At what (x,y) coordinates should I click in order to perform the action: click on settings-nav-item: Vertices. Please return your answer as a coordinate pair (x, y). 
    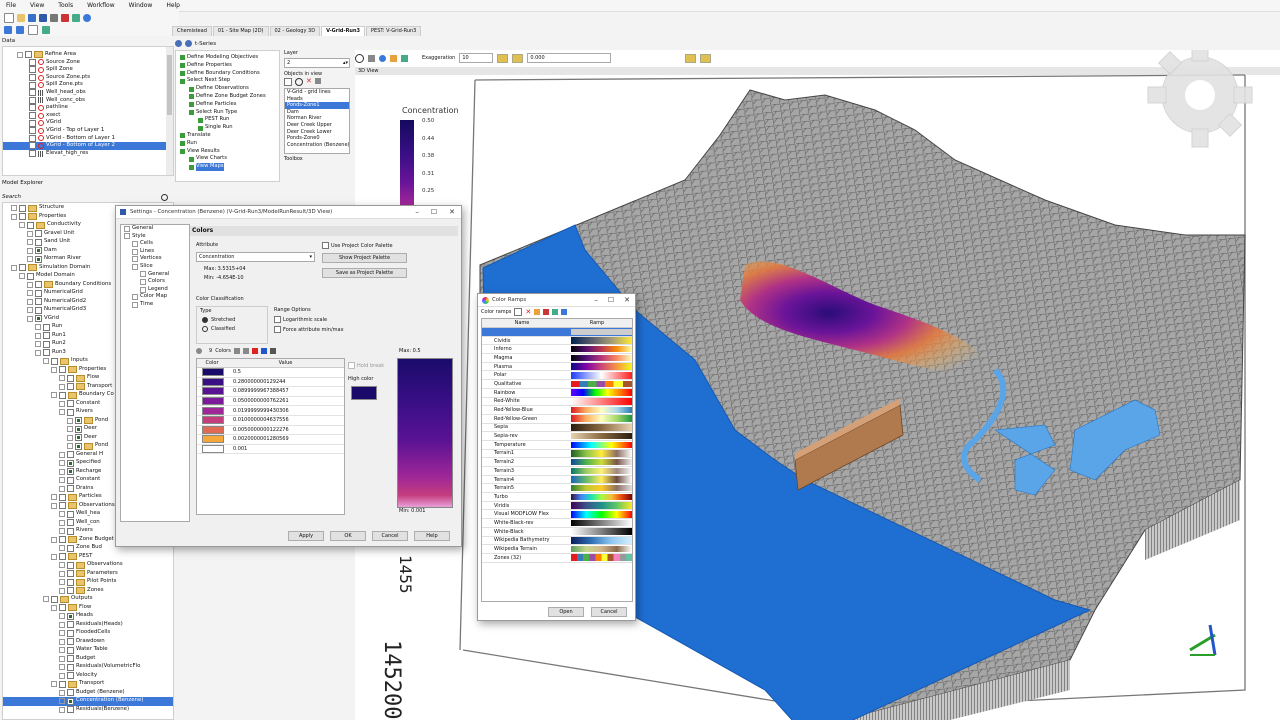
    Looking at the image, I should click on (155, 259).